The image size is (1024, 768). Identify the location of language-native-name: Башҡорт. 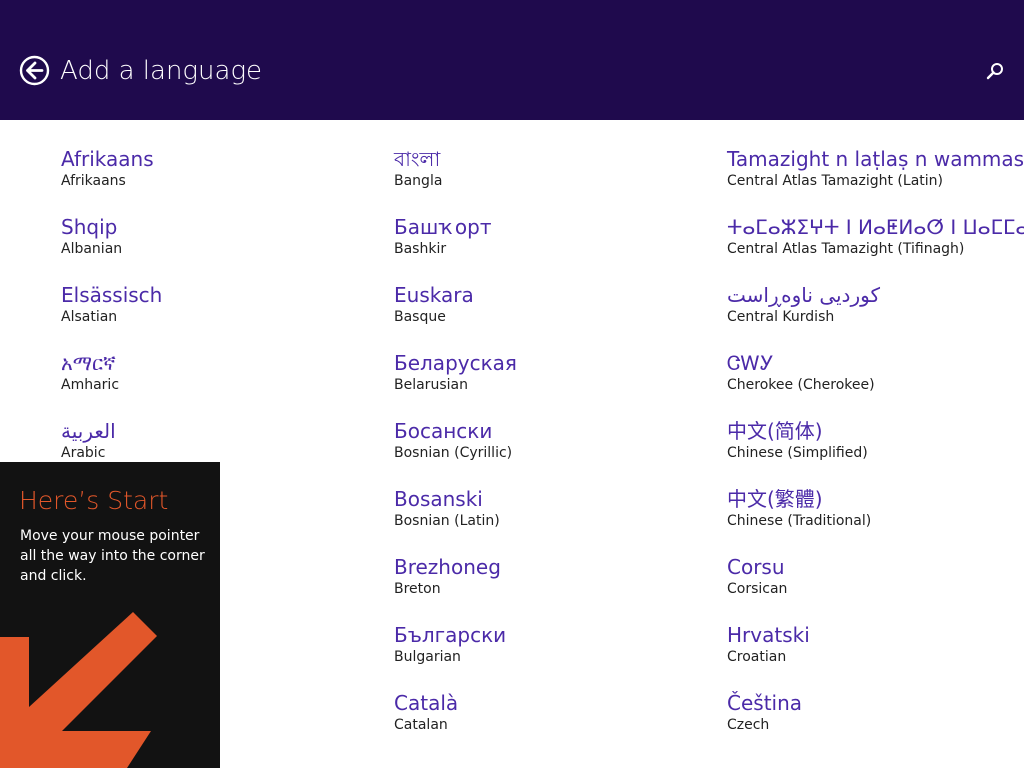
(443, 227).